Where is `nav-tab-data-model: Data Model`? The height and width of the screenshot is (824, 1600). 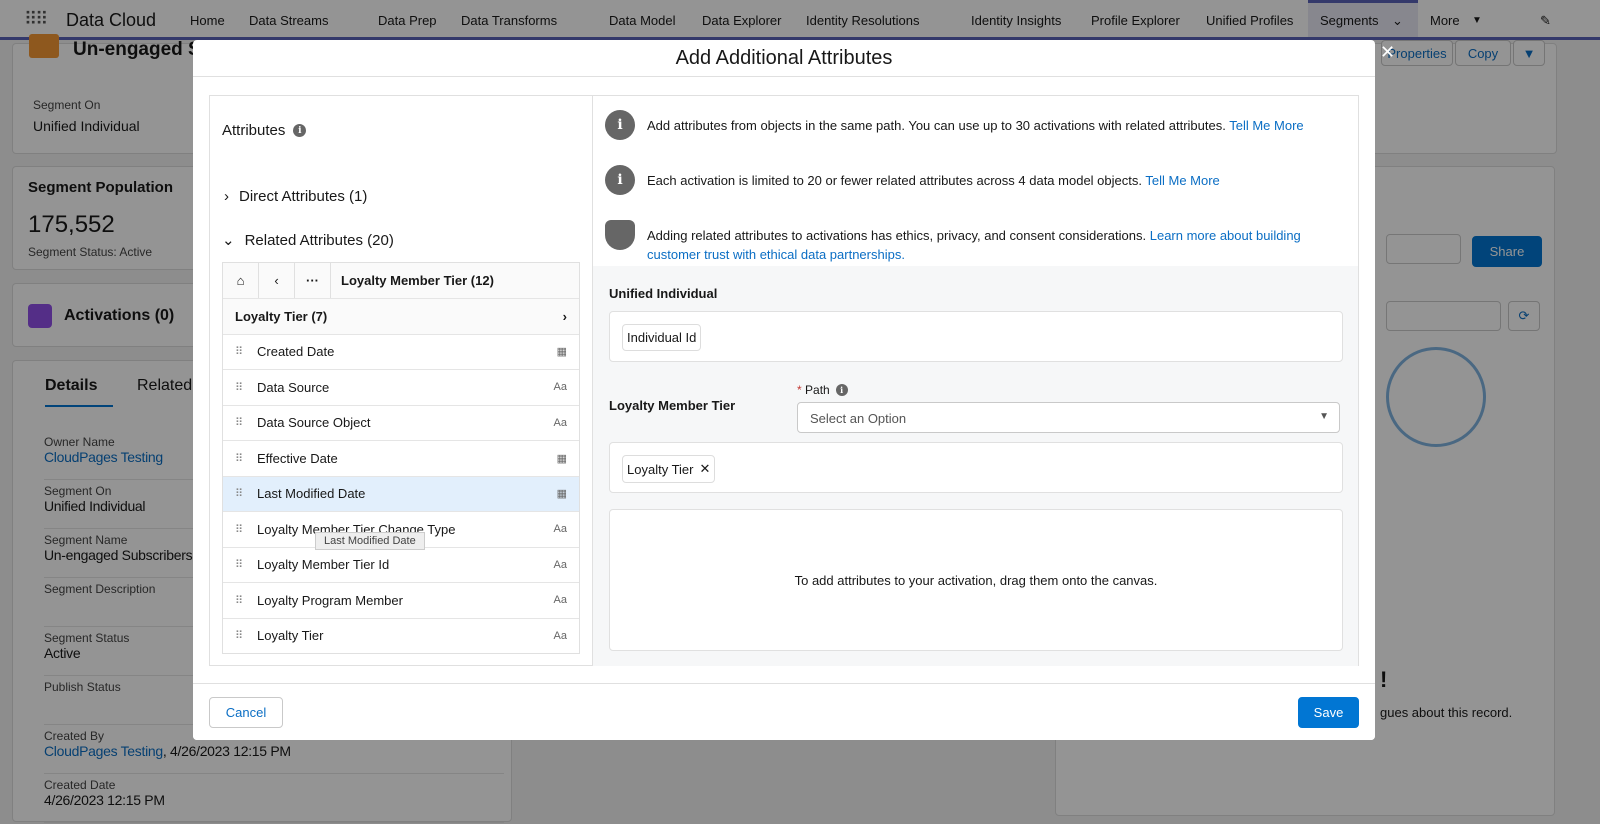 nav-tab-data-model: Data Model is located at coordinates (642, 20).